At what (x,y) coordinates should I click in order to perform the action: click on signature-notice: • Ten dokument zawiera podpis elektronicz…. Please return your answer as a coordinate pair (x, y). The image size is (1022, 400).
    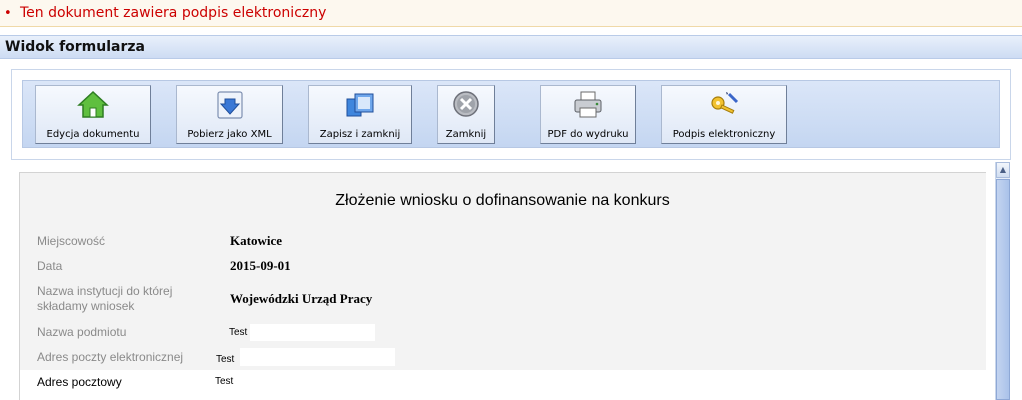
    Looking at the image, I should click on (511, 13).